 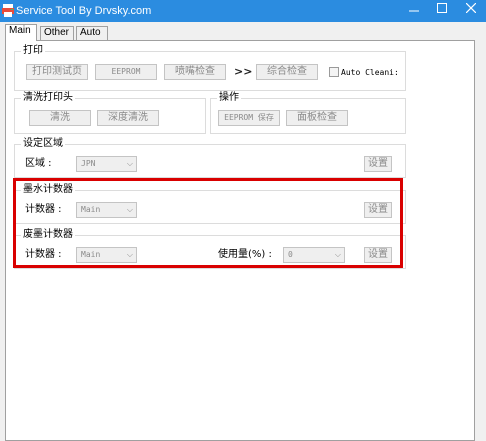 What do you see at coordinates (287, 72) in the screenshot?
I see `combined-check-button: 综合检查` at bounding box center [287, 72].